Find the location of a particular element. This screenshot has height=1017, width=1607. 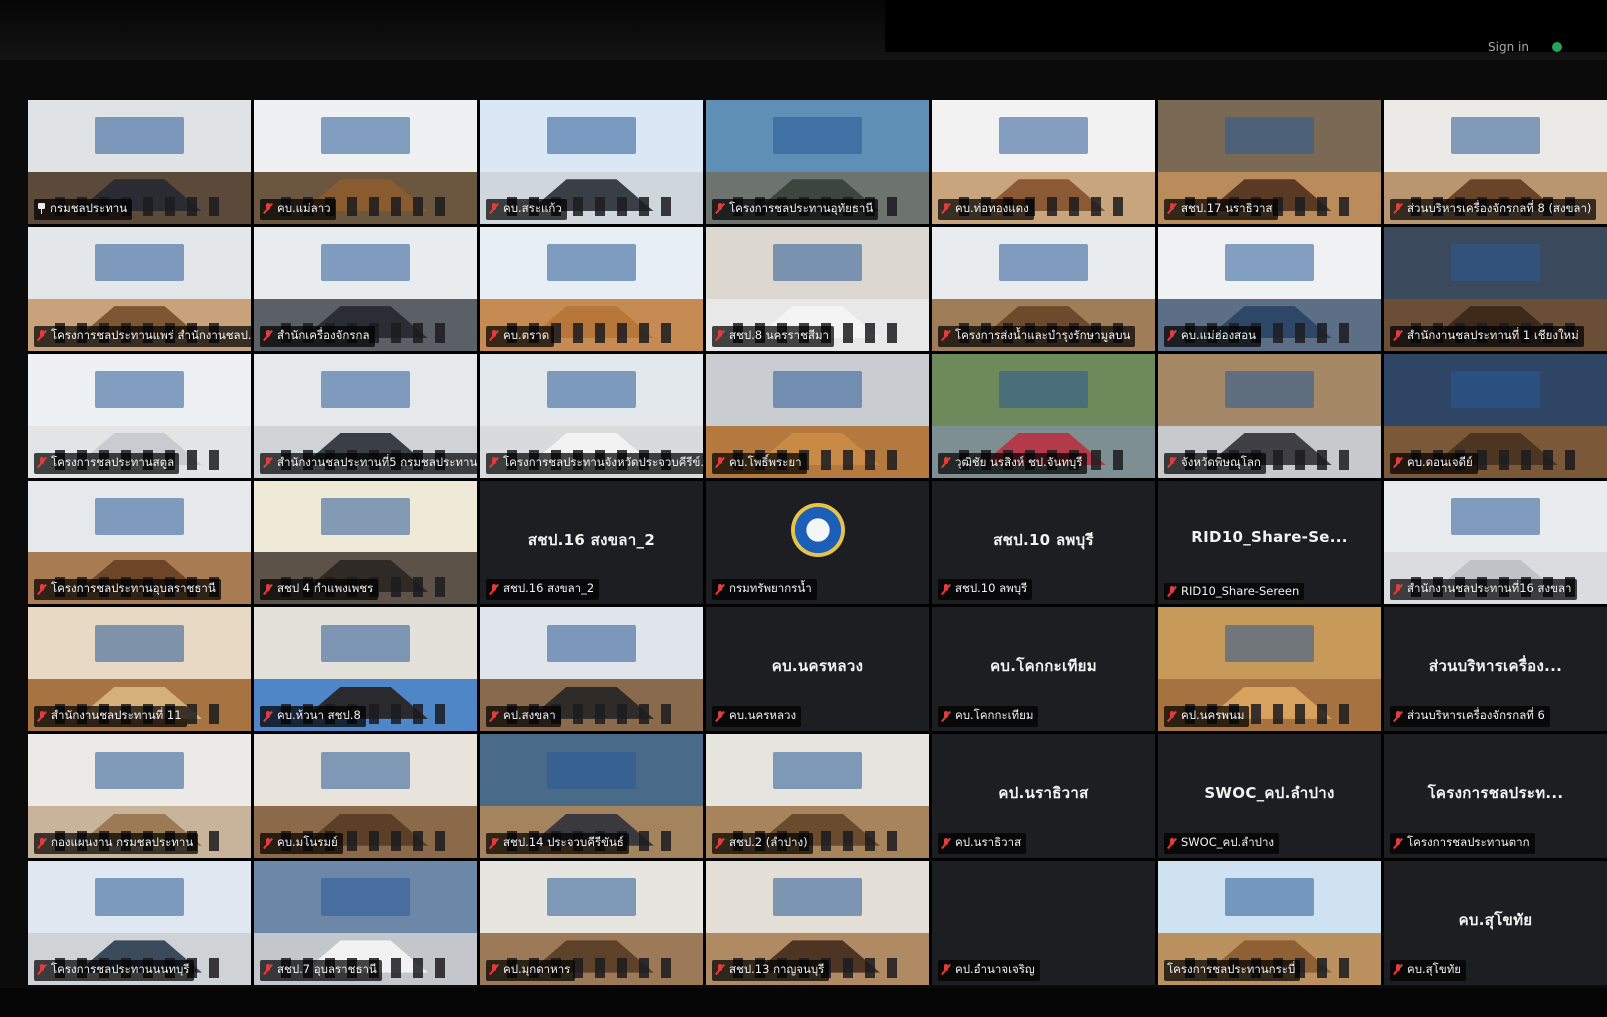

participant-name-label: คป.มุกดาหาร is located at coordinates (531, 970).